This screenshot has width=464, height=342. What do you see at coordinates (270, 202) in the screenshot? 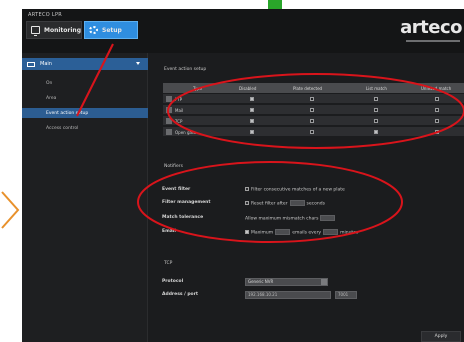
I see `annotation-ellipse-notifiers` at bounding box center [270, 202].